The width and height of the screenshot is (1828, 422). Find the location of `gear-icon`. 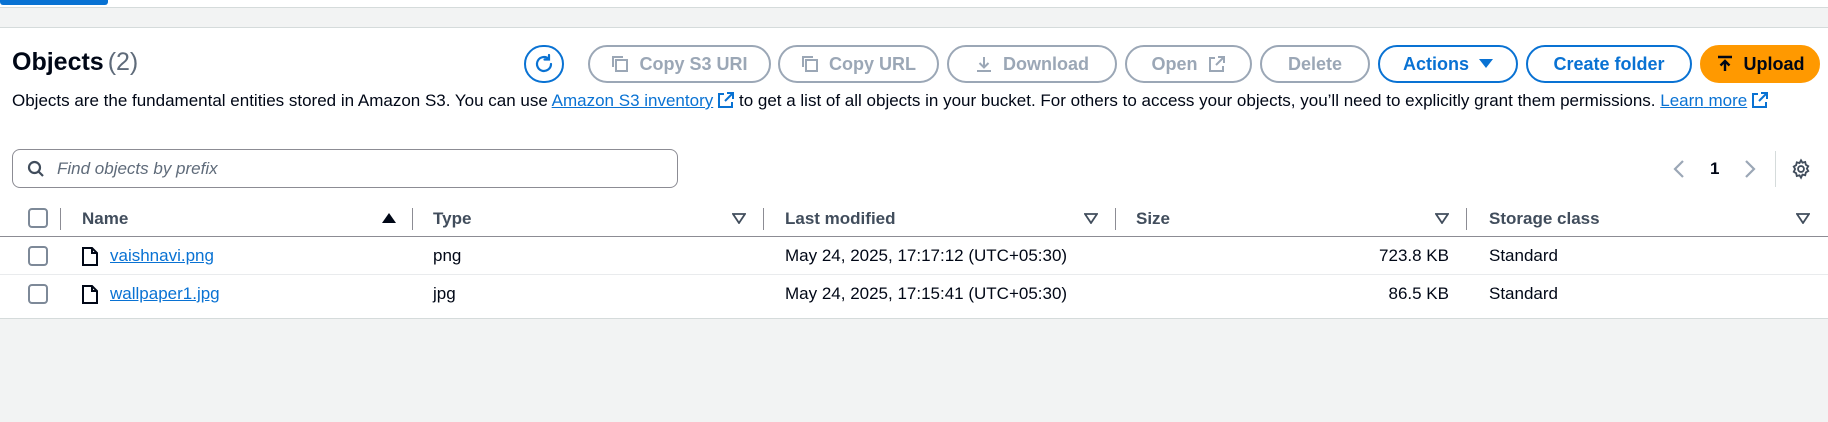

gear-icon is located at coordinates (1801, 169).